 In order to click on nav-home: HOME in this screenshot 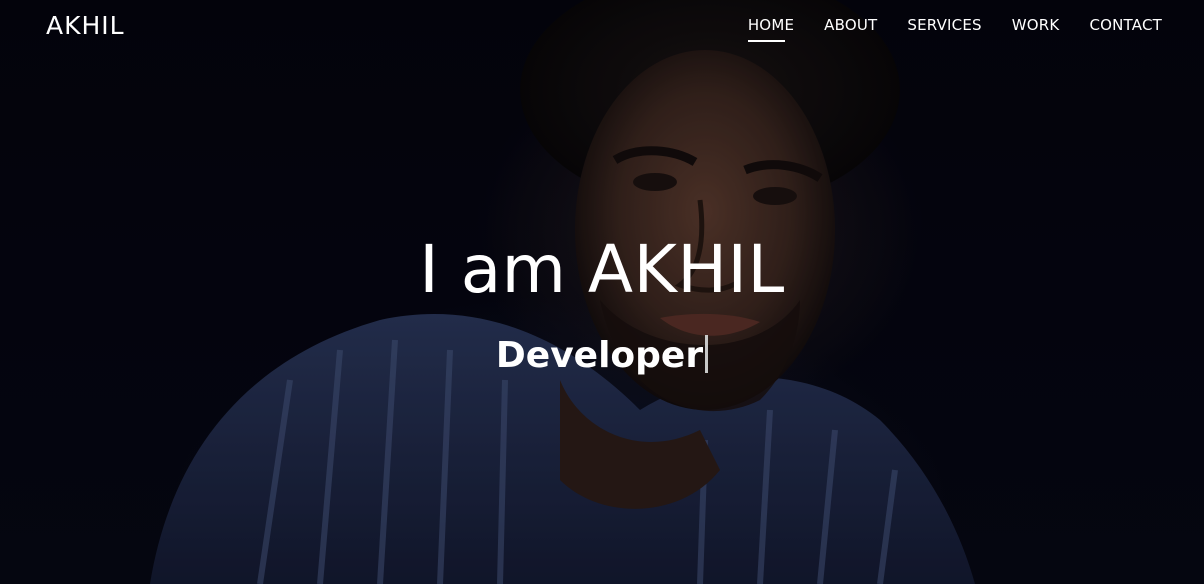, I will do `click(770, 29)`.